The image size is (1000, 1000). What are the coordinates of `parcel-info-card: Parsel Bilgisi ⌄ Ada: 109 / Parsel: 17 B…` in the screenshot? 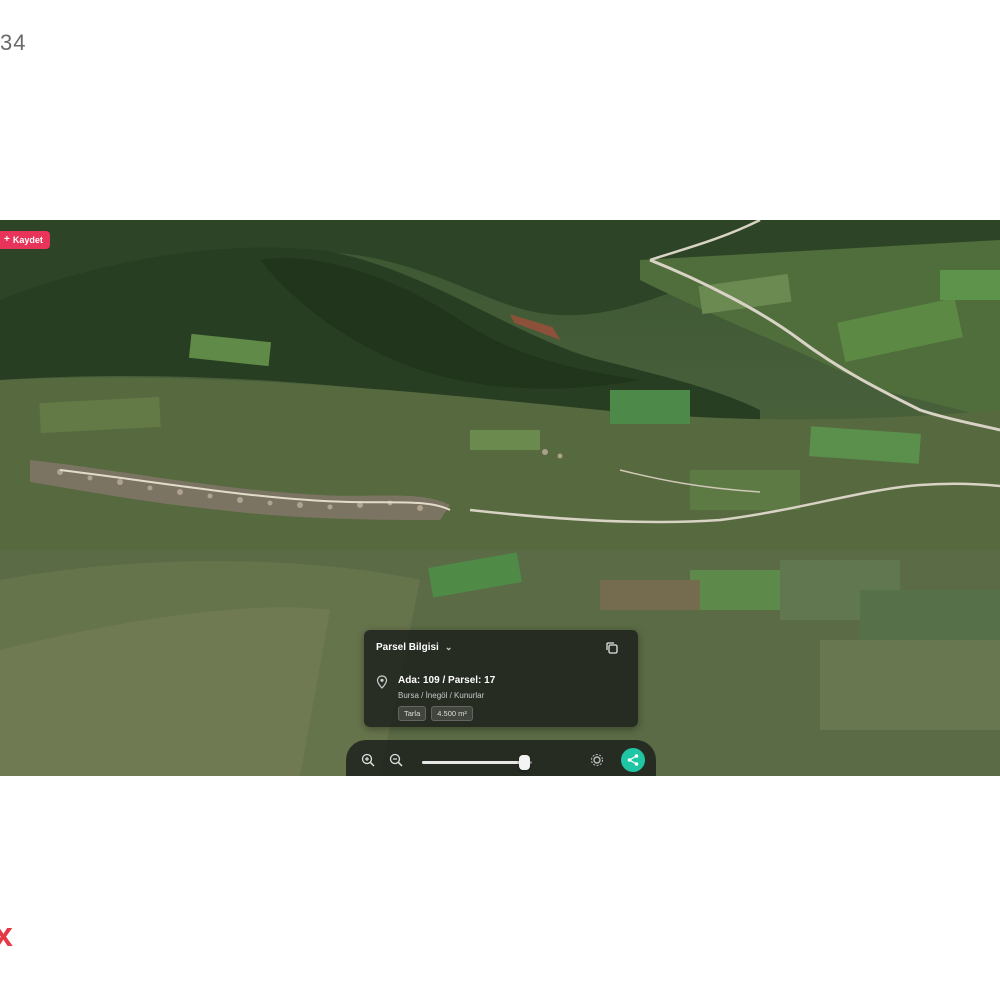 It's located at (501, 678).